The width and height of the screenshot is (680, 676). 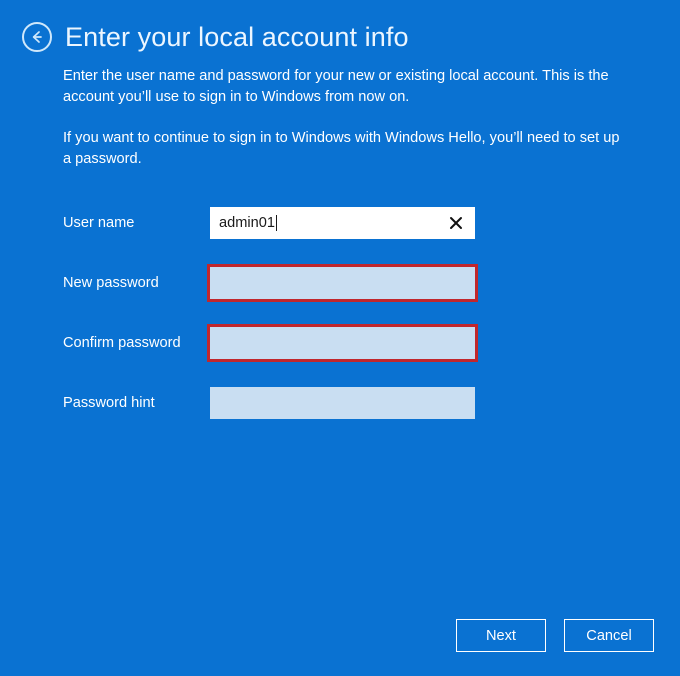 I want to click on page-header: Enter your local account info, so click(x=340, y=26).